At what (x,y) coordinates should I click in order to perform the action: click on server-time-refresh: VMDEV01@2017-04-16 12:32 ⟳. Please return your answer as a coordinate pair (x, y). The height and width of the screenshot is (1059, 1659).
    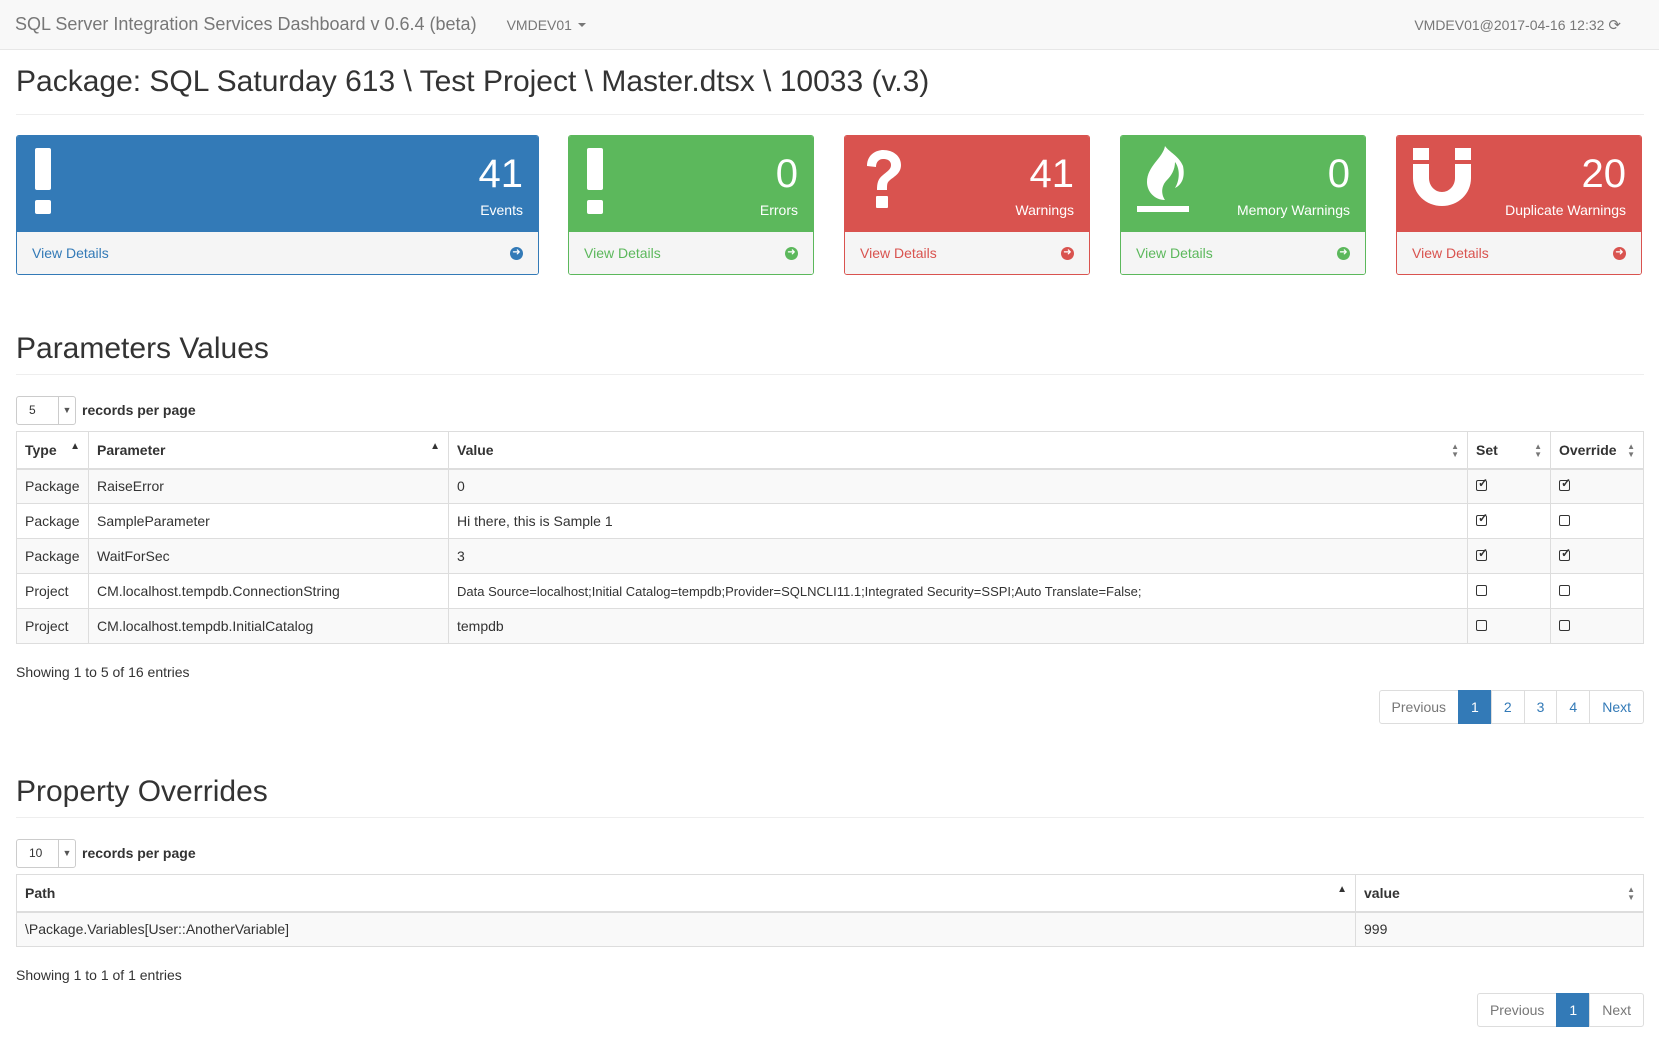
    Looking at the image, I should click on (1517, 25).